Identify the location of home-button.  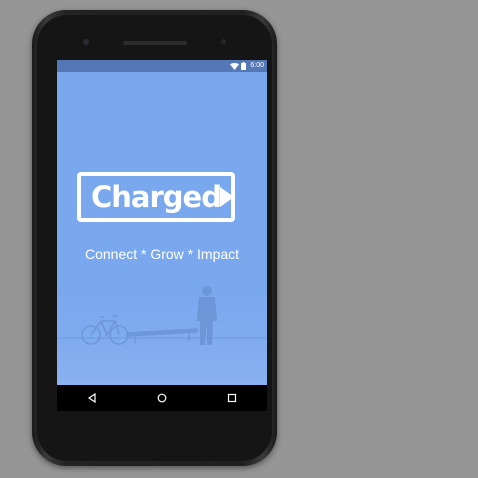
(162, 398).